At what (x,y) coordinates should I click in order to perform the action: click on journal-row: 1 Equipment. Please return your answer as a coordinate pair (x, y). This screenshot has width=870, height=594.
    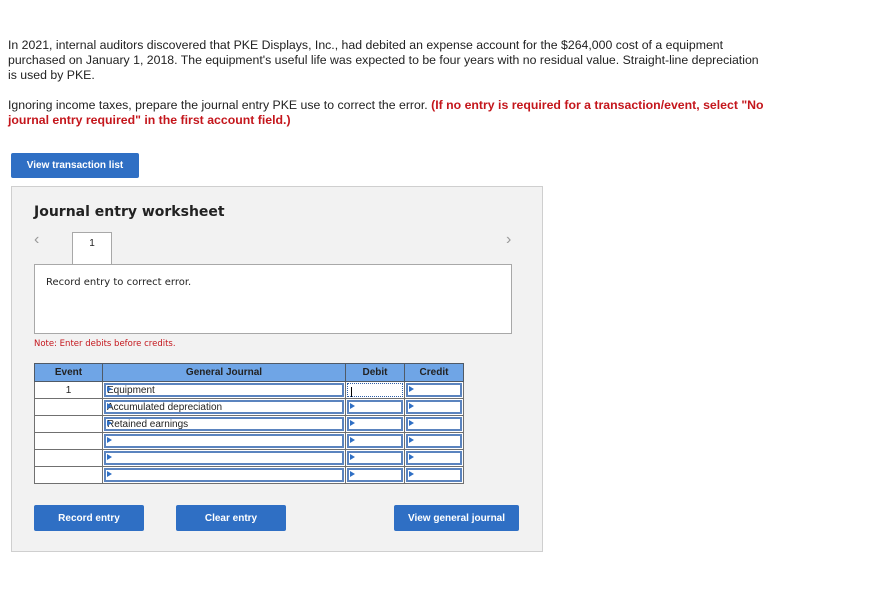
    Looking at the image, I should click on (249, 390).